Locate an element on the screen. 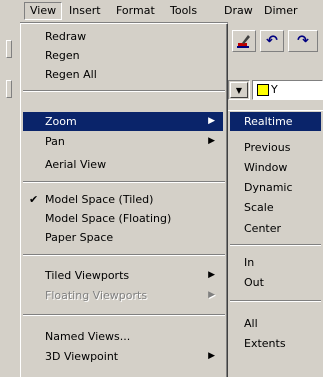  menubar-tools: Tools is located at coordinates (183, 11).